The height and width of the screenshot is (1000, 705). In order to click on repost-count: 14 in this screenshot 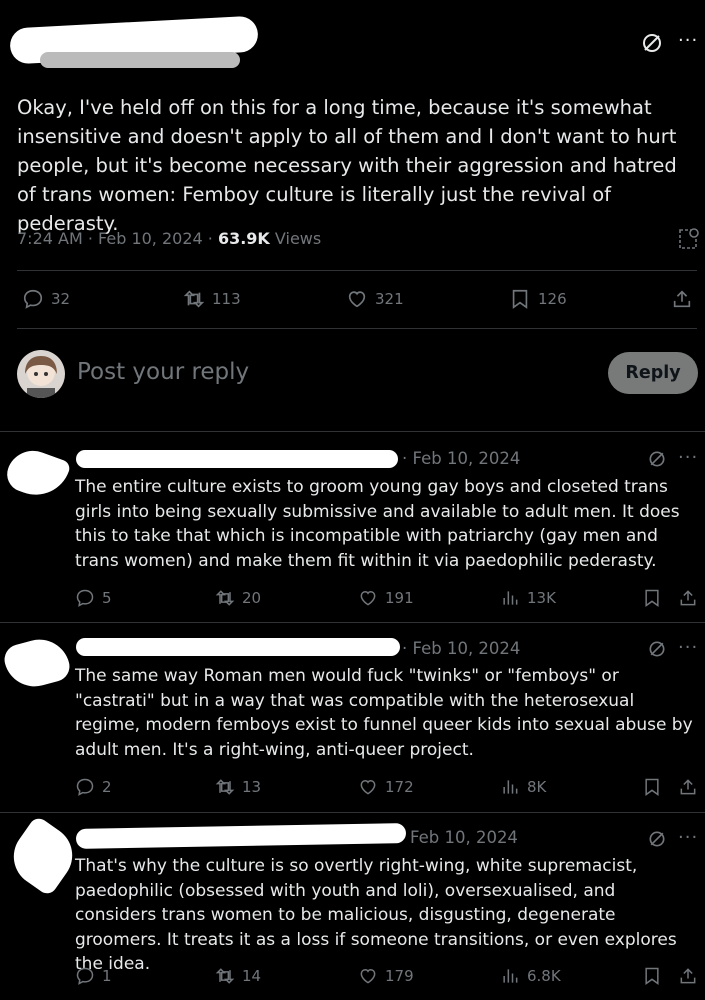, I will do `click(252, 976)`.